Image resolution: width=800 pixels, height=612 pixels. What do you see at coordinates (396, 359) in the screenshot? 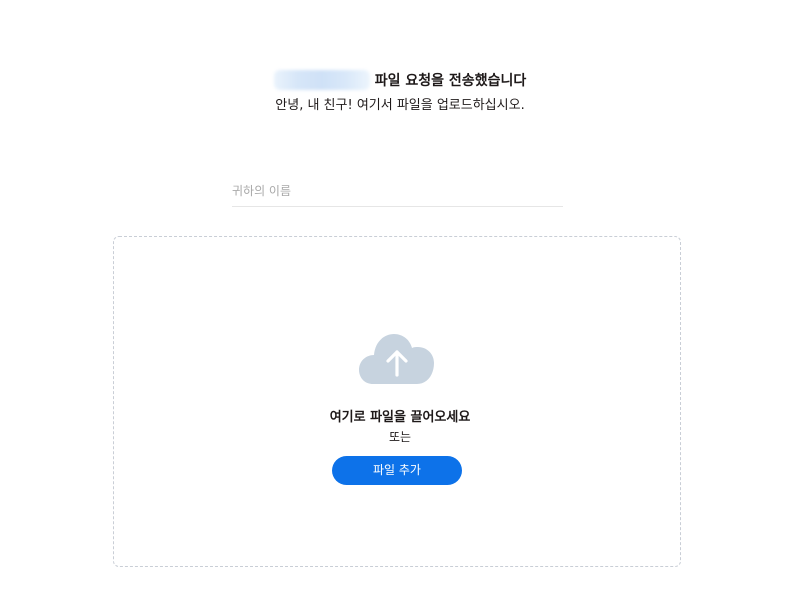
I see `cloud-upload-icon` at bounding box center [396, 359].